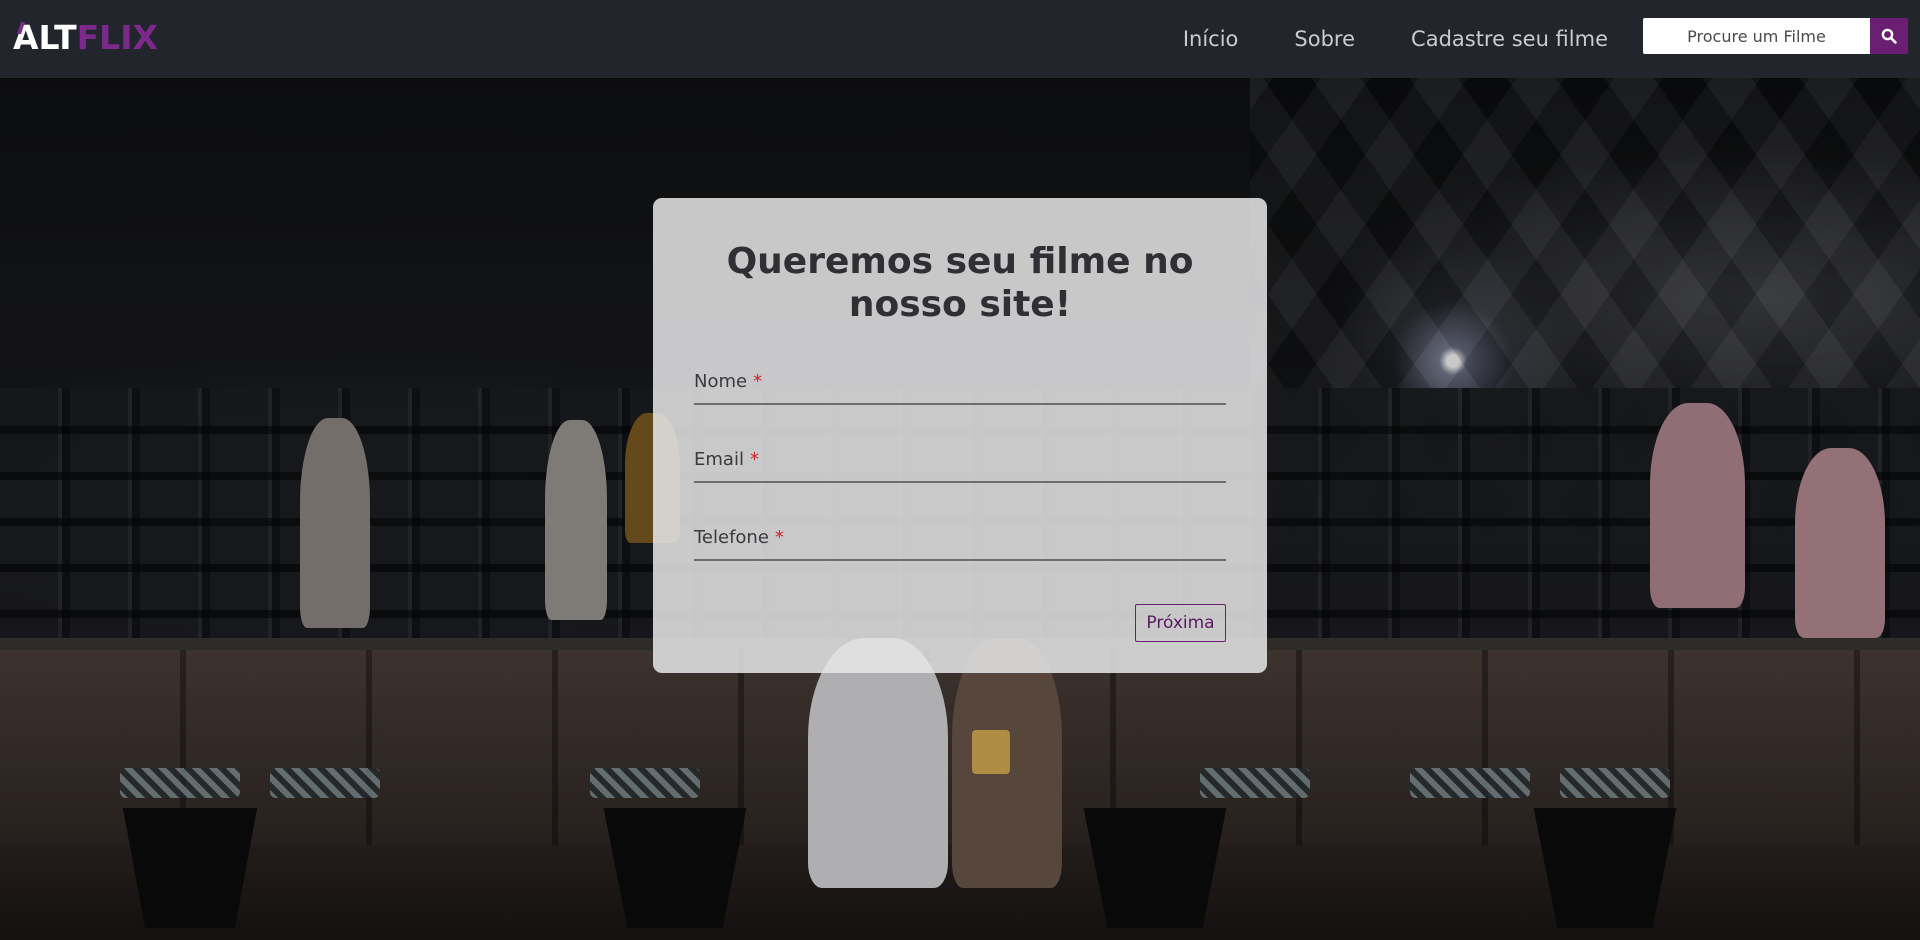 The image size is (1920, 940). What do you see at coordinates (117, 37) in the screenshot?
I see `logo-flix-text: FLIX` at bounding box center [117, 37].